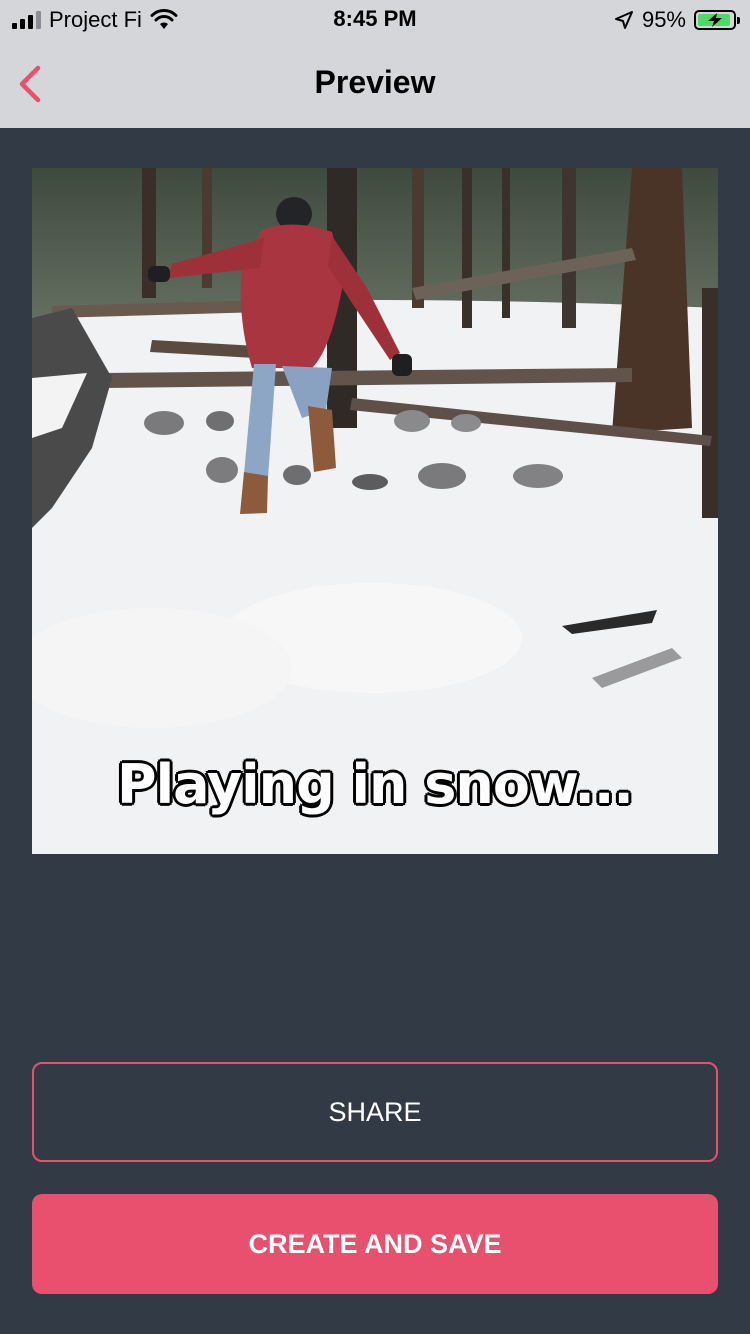 The width and height of the screenshot is (750, 1334). I want to click on battery-charging-icon, so click(717, 20).